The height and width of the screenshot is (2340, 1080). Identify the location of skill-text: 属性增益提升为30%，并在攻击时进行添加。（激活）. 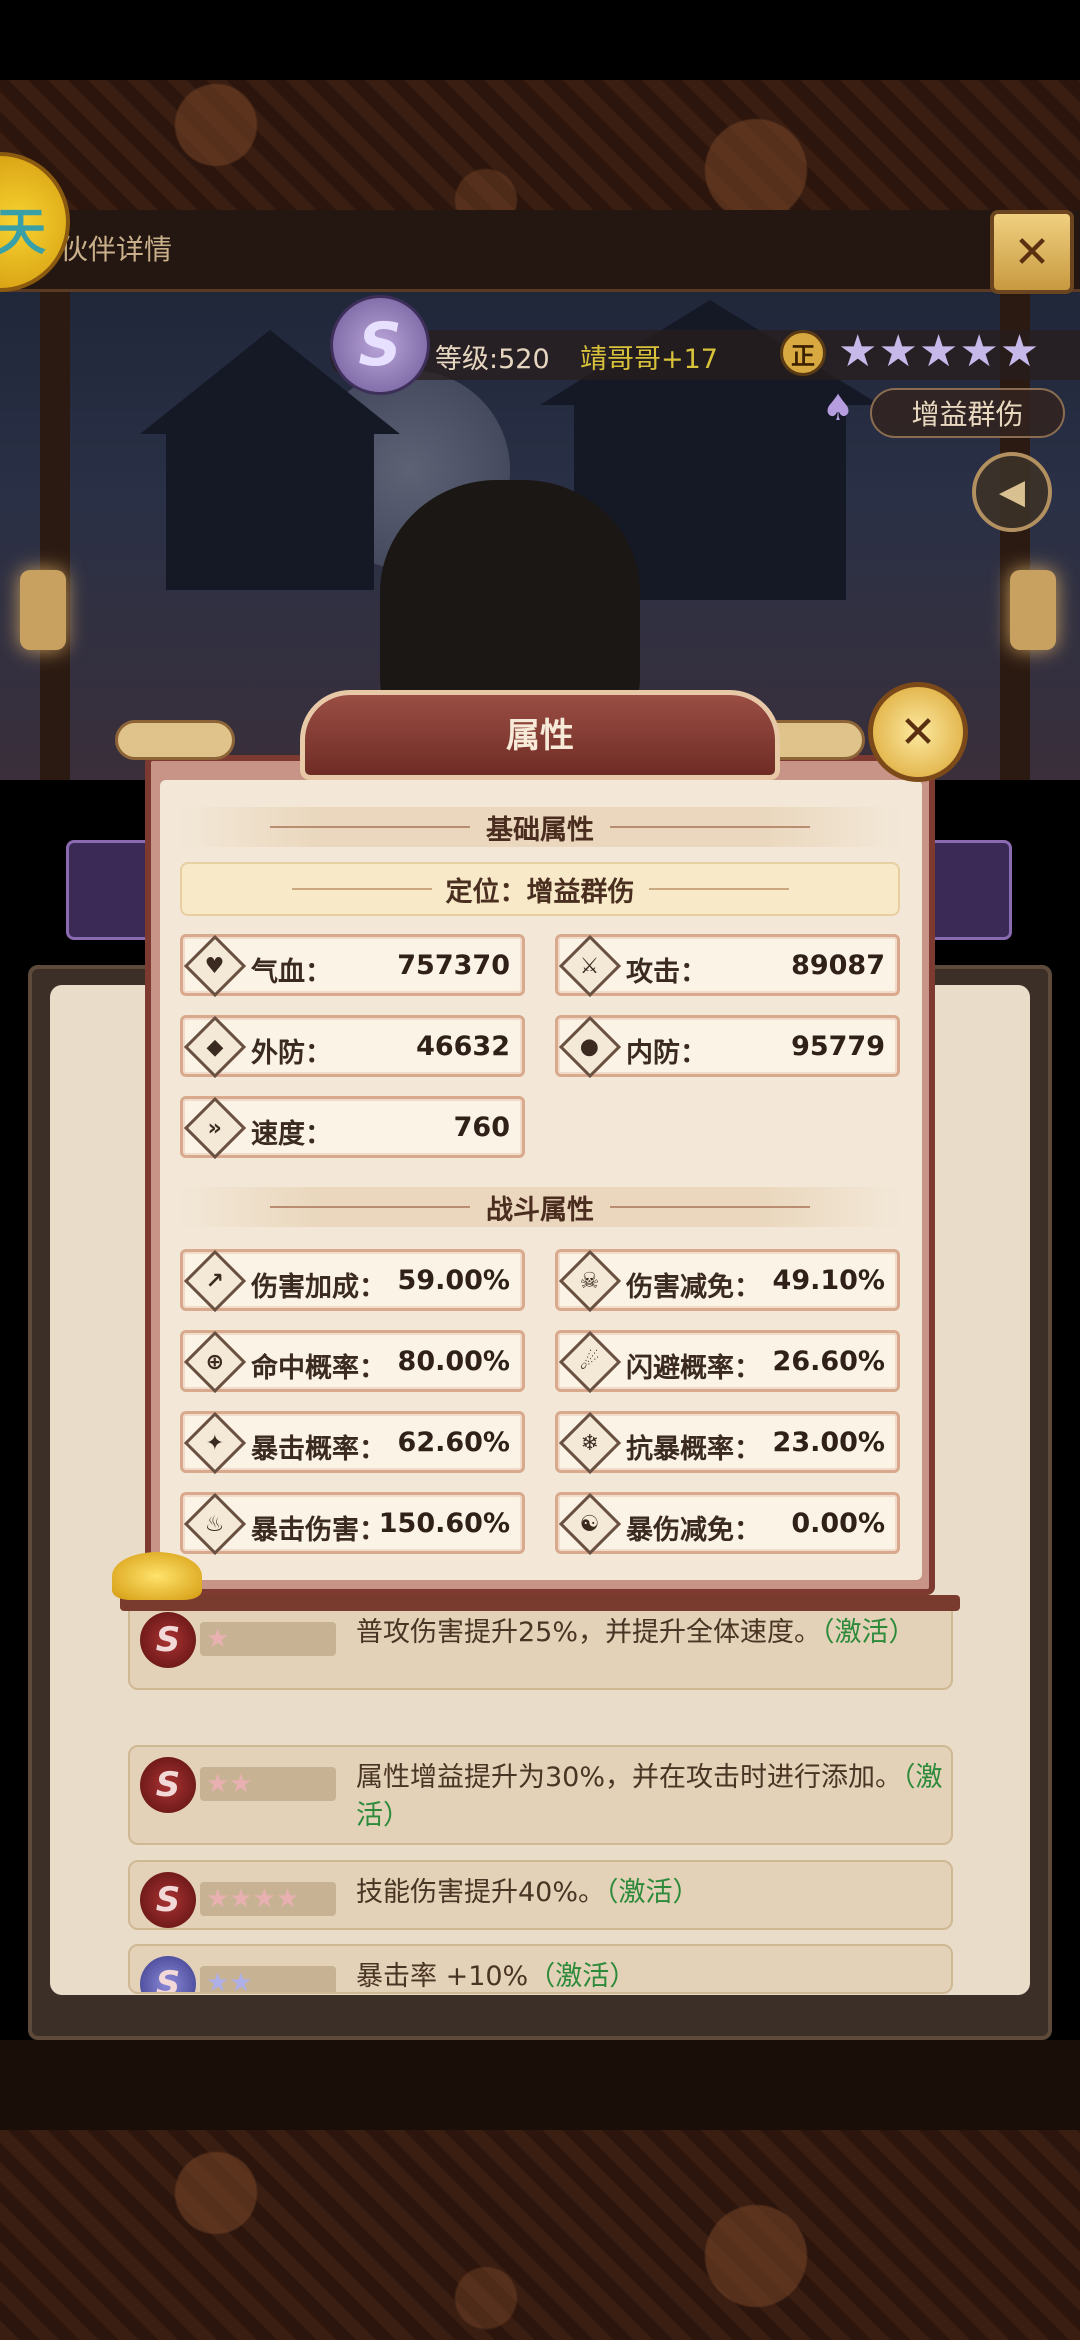
(649, 1796).